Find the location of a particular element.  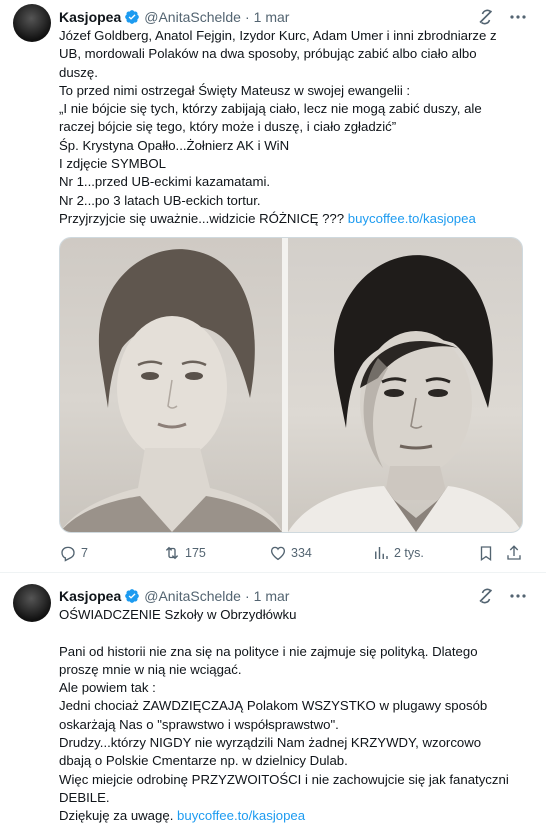

text-line: Nr 2...po 3 latach UB-eckich tortur. is located at coordinates (160, 200).